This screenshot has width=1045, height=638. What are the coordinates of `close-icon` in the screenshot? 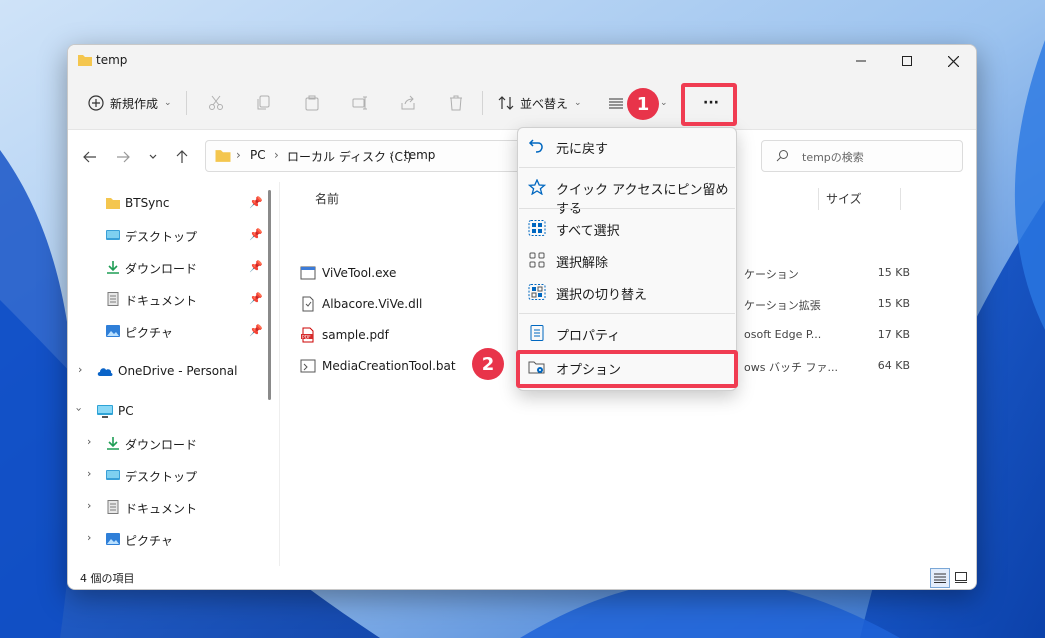 It's located at (953, 61).